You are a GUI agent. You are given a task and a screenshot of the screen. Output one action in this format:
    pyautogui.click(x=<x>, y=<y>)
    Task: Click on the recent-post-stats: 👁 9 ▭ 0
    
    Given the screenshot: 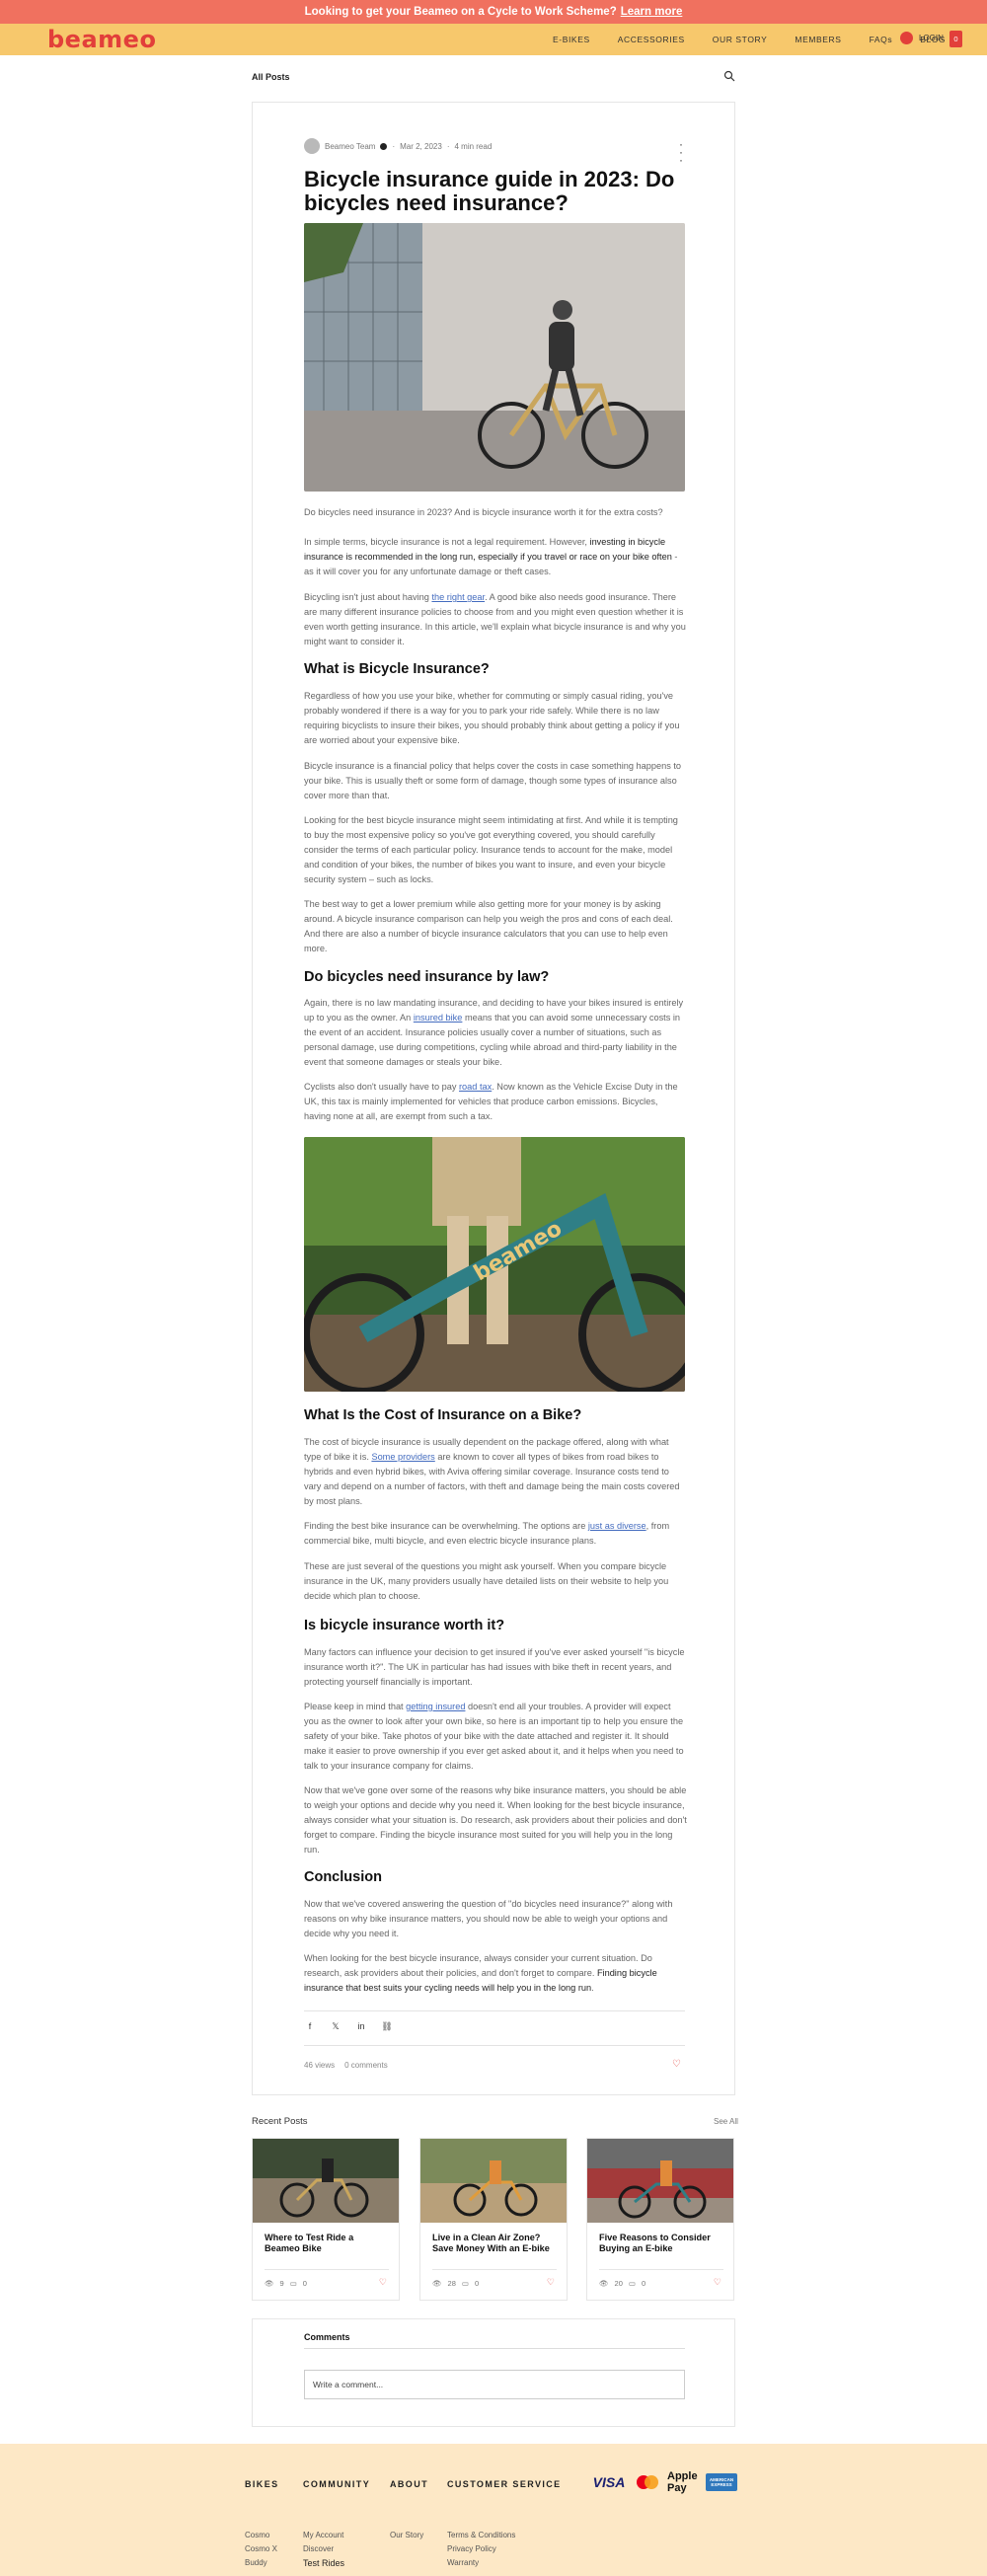 What is the action you would take?
    pyautogui.click(x=286, y=2283)
    